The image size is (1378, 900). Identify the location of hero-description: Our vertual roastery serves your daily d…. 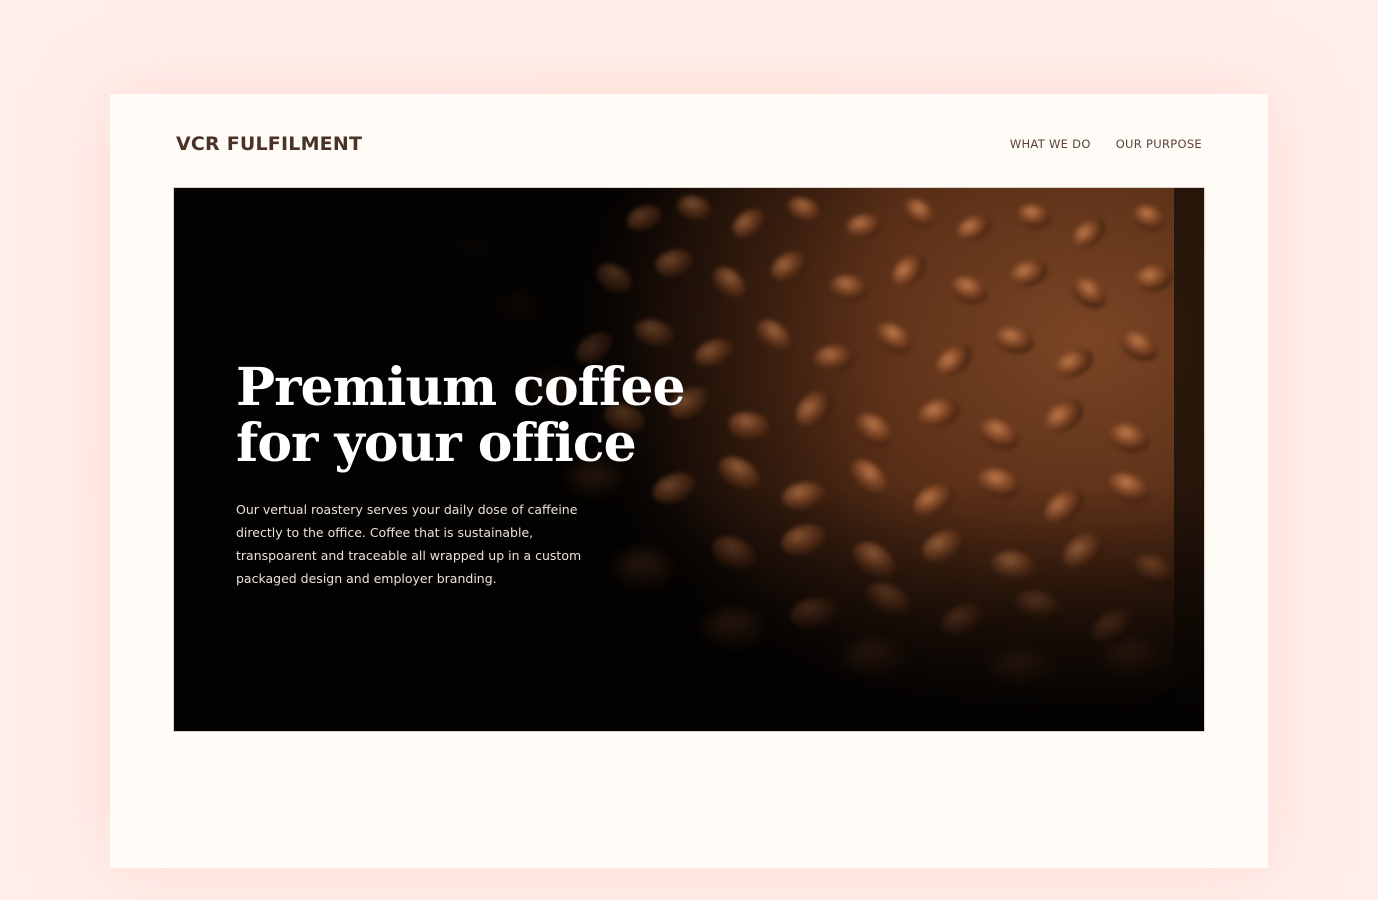
(409, 544).